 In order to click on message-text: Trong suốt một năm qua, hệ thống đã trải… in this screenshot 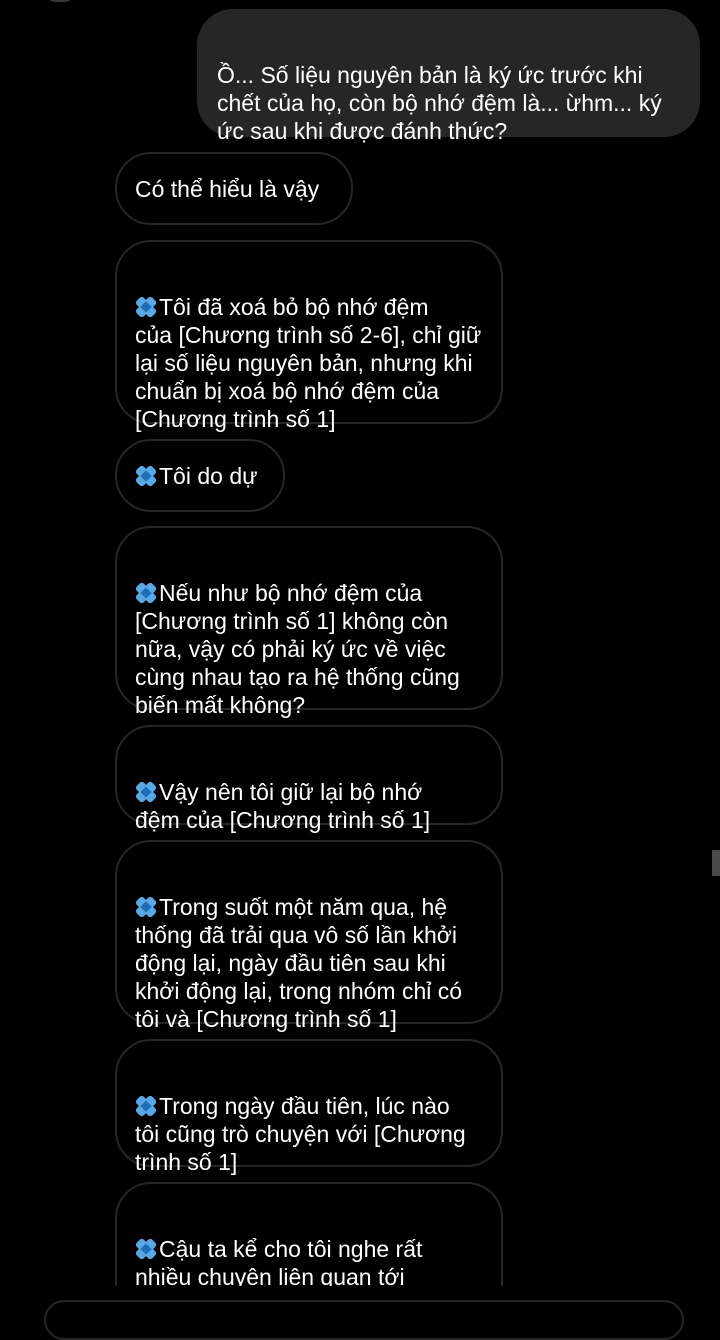, I will do `click(299, 963)`.